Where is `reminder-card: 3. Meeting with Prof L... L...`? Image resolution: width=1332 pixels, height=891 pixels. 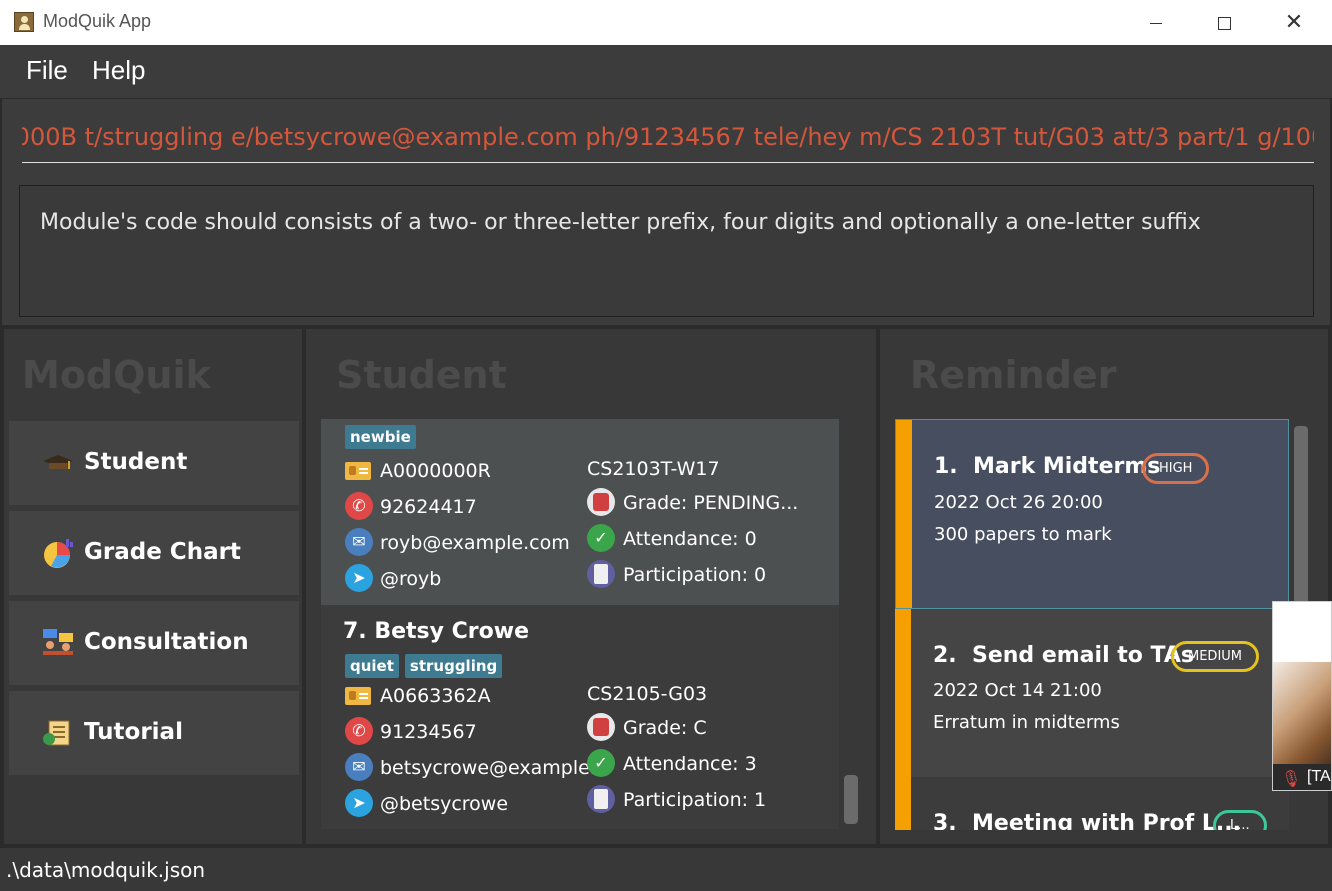
reminder-card: 3. Meeting with Prof L... L... is located at coordinates (1092, 803).